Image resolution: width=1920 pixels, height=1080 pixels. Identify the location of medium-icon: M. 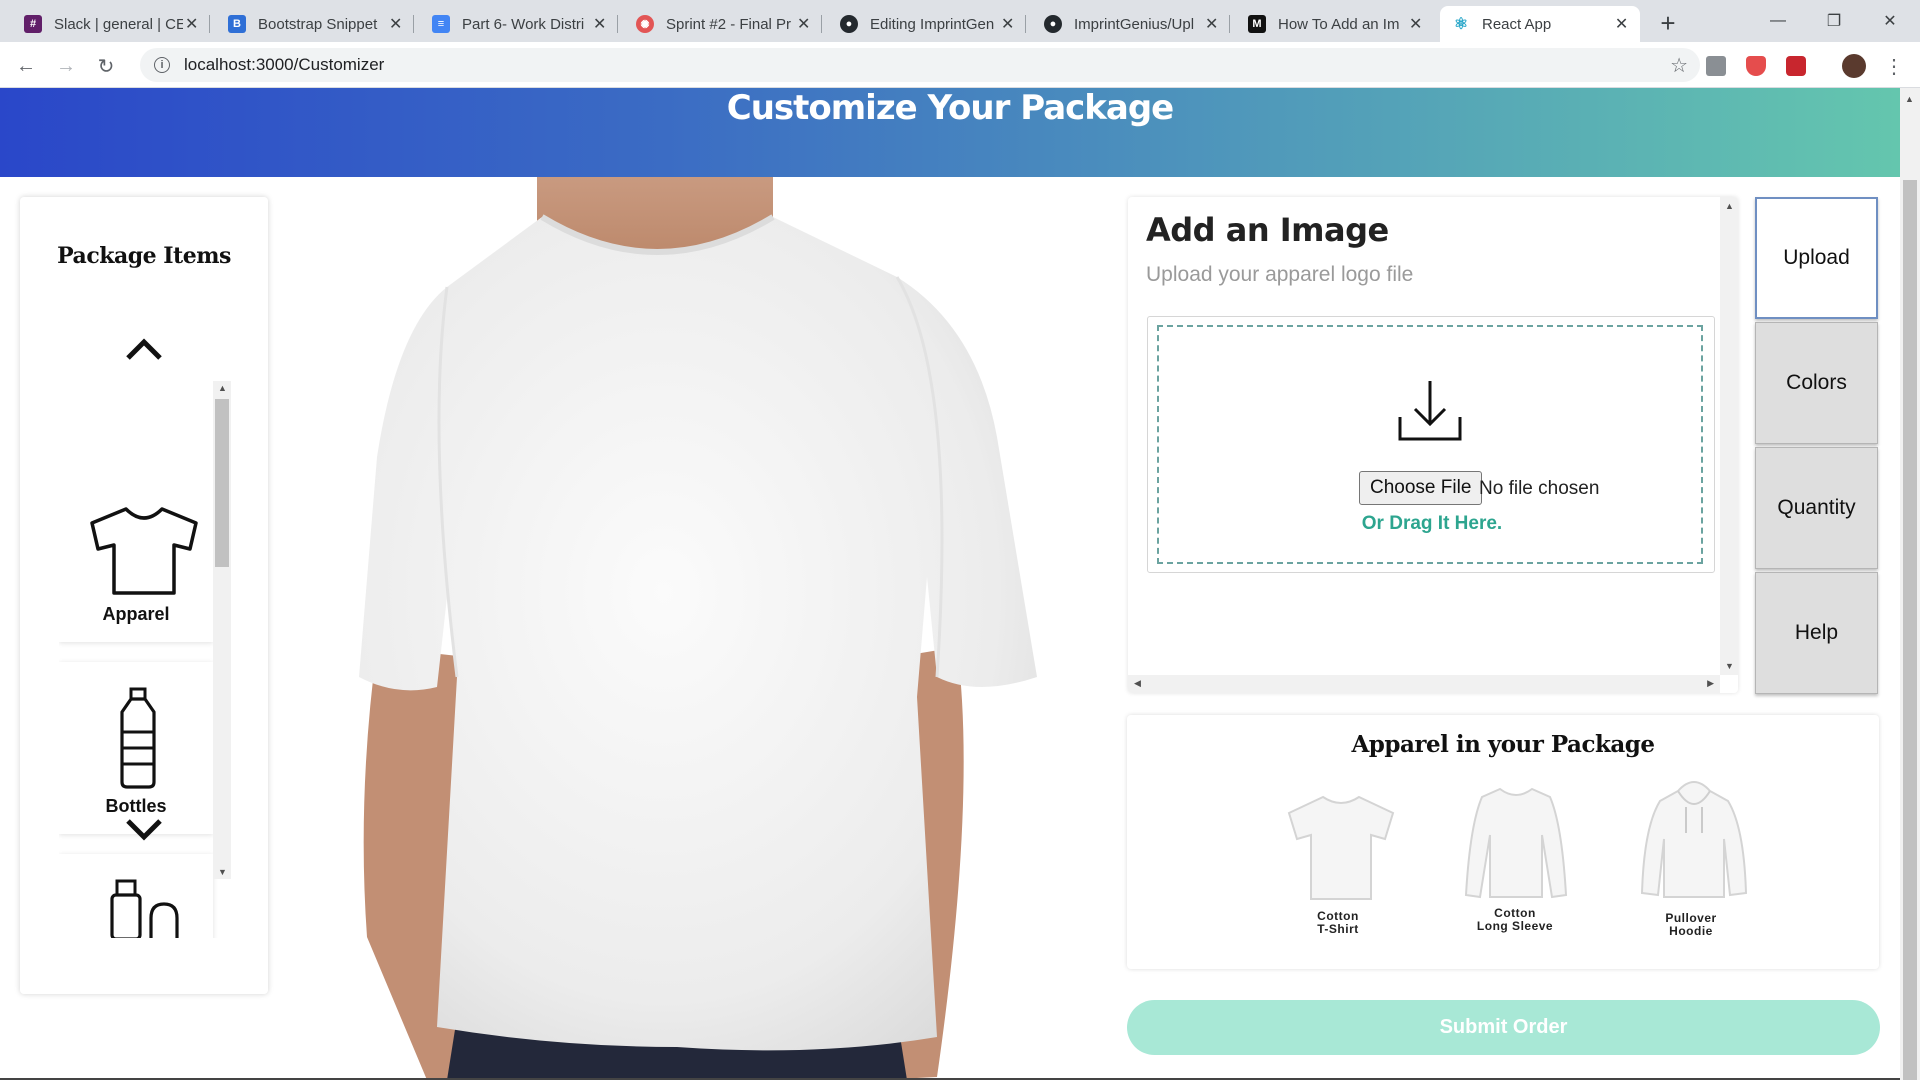
(1257, 24).